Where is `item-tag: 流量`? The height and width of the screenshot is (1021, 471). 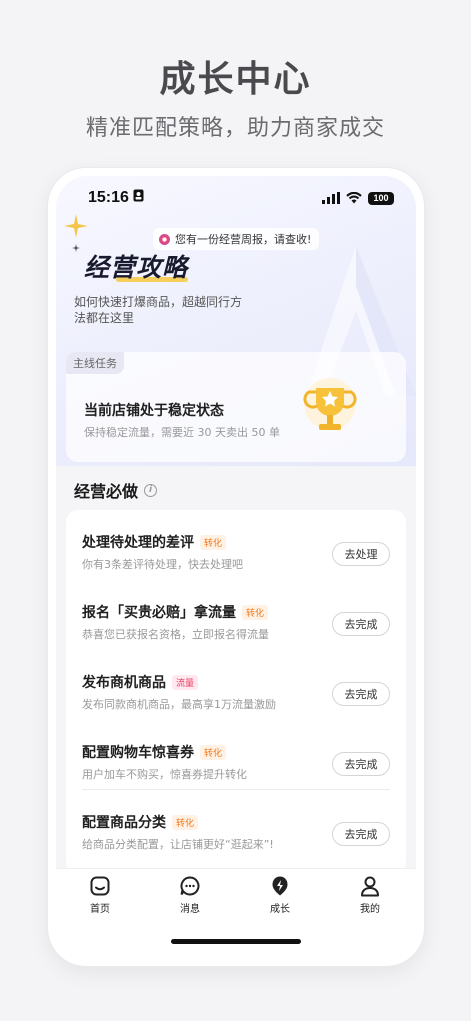
item-tag: 流量 is located at coordinates (185, 682).